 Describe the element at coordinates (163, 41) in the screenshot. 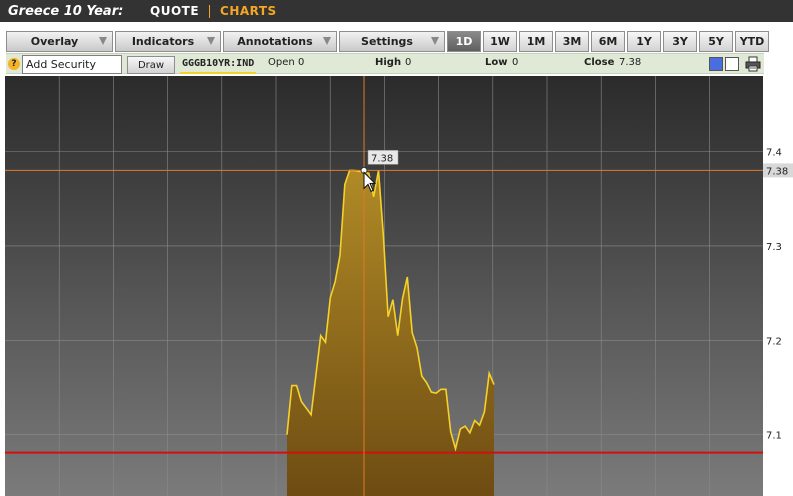

I see `indicators-label: Indicators` at that location.